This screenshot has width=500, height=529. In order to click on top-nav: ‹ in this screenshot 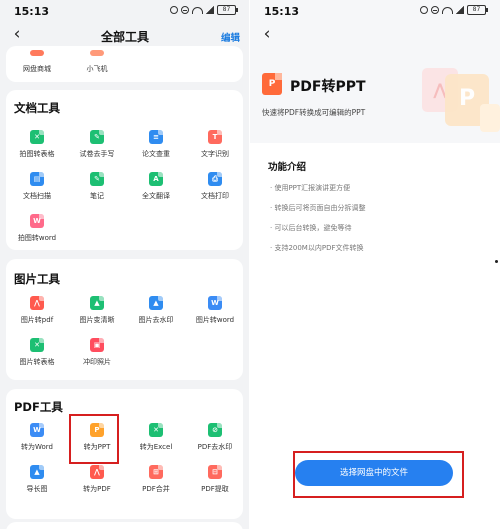, I will do `click(375, 36)`.